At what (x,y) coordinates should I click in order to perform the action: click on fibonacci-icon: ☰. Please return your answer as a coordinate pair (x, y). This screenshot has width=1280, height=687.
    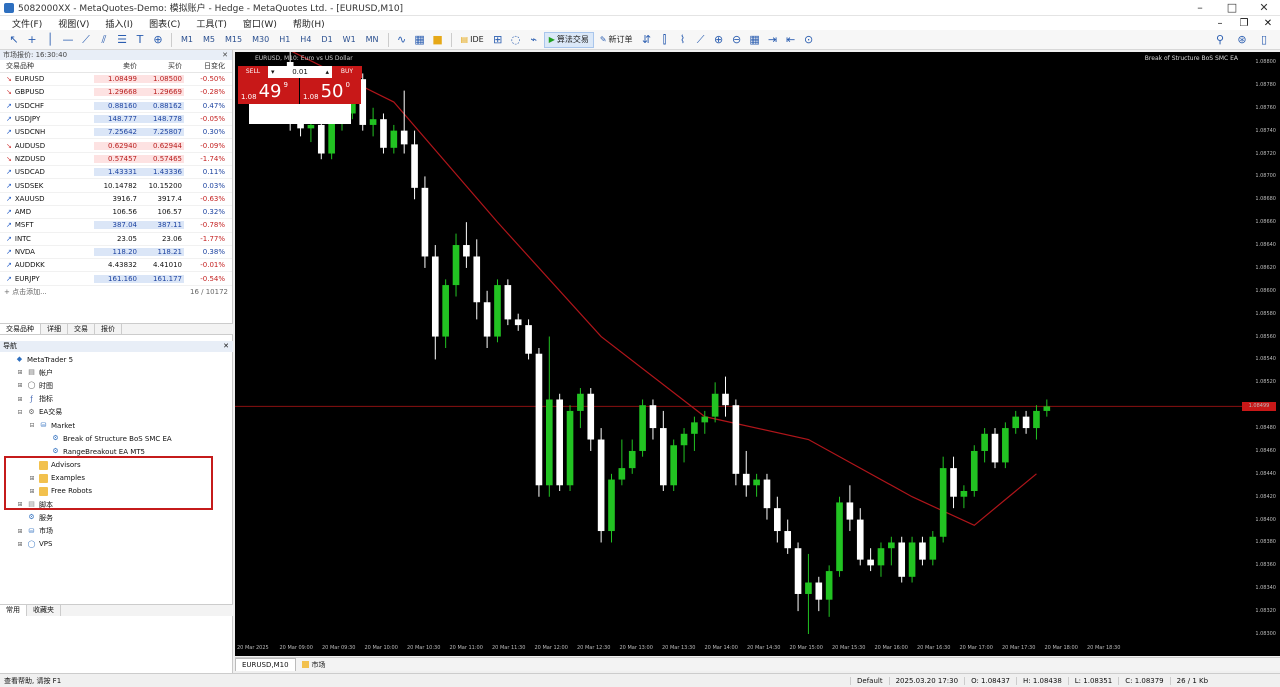
    Looking at the image, I should click on (122, 40).